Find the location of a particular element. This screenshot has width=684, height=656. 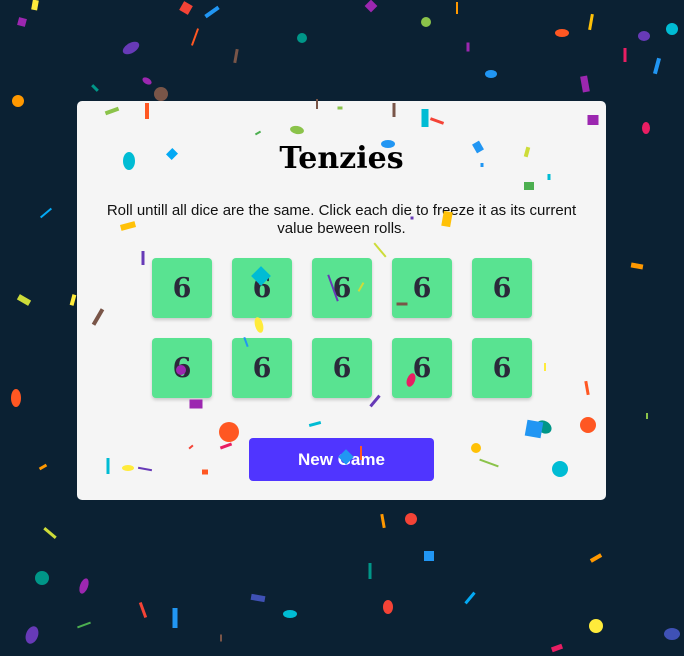

die-8: 6 is located at coordinates (342, 368).